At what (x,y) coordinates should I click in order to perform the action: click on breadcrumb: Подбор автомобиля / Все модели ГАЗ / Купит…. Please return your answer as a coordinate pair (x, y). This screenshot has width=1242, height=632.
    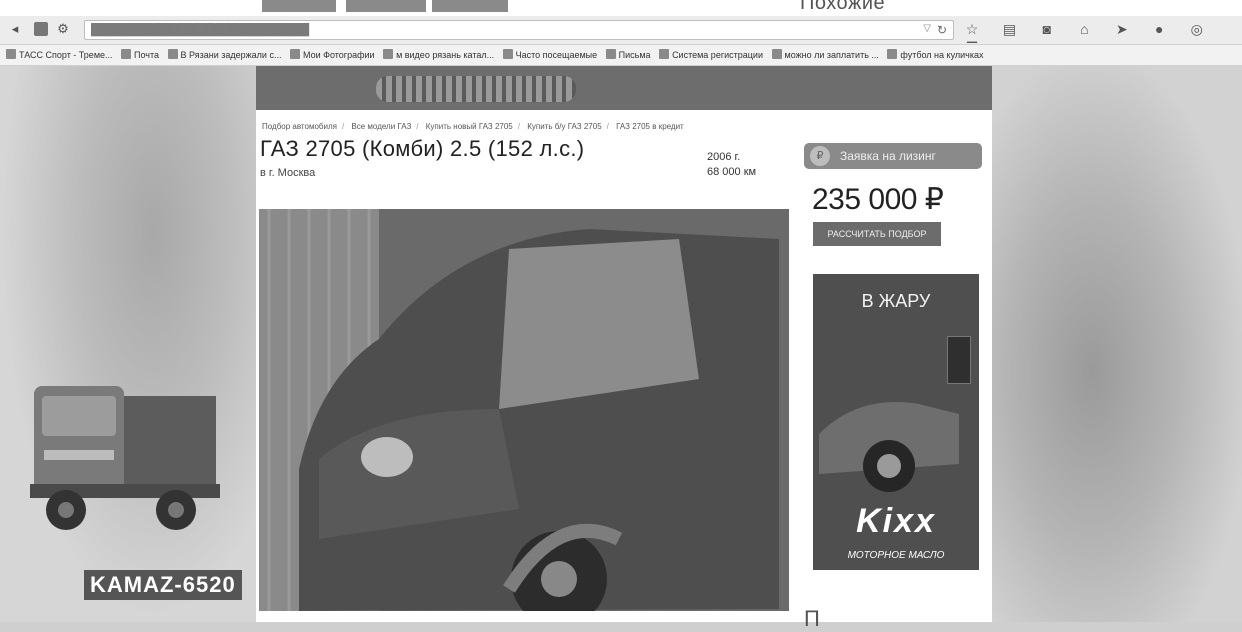
    Looking at the image, I should click on (473, 126).